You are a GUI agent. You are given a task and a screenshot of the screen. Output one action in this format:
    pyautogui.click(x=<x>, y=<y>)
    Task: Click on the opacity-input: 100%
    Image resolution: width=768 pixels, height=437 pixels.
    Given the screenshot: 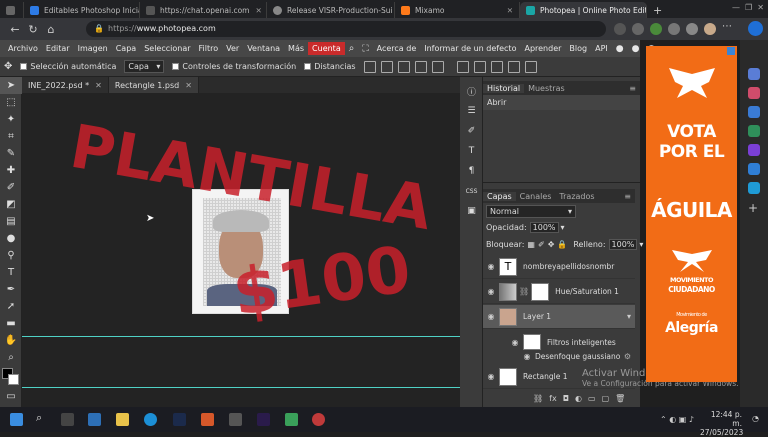 What is the action you would take?
    pyautogui.click(x=544, y=227)
    